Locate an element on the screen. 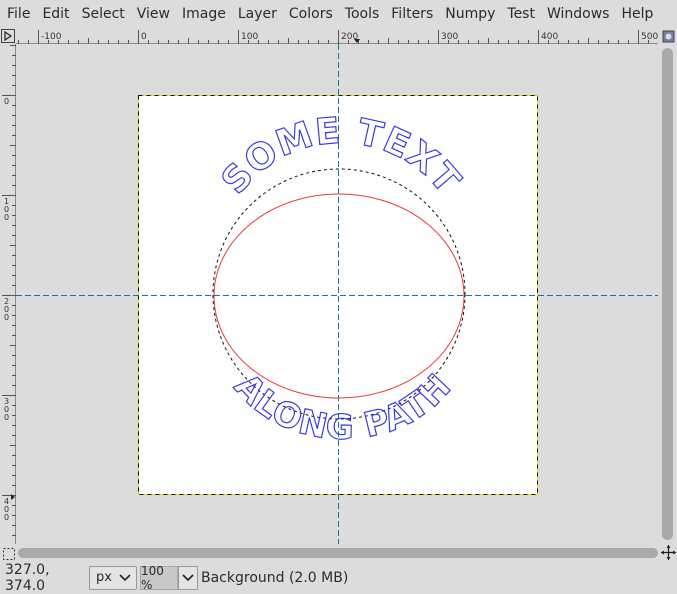  menu-tools: Tools is located at coordinates (362, 14).